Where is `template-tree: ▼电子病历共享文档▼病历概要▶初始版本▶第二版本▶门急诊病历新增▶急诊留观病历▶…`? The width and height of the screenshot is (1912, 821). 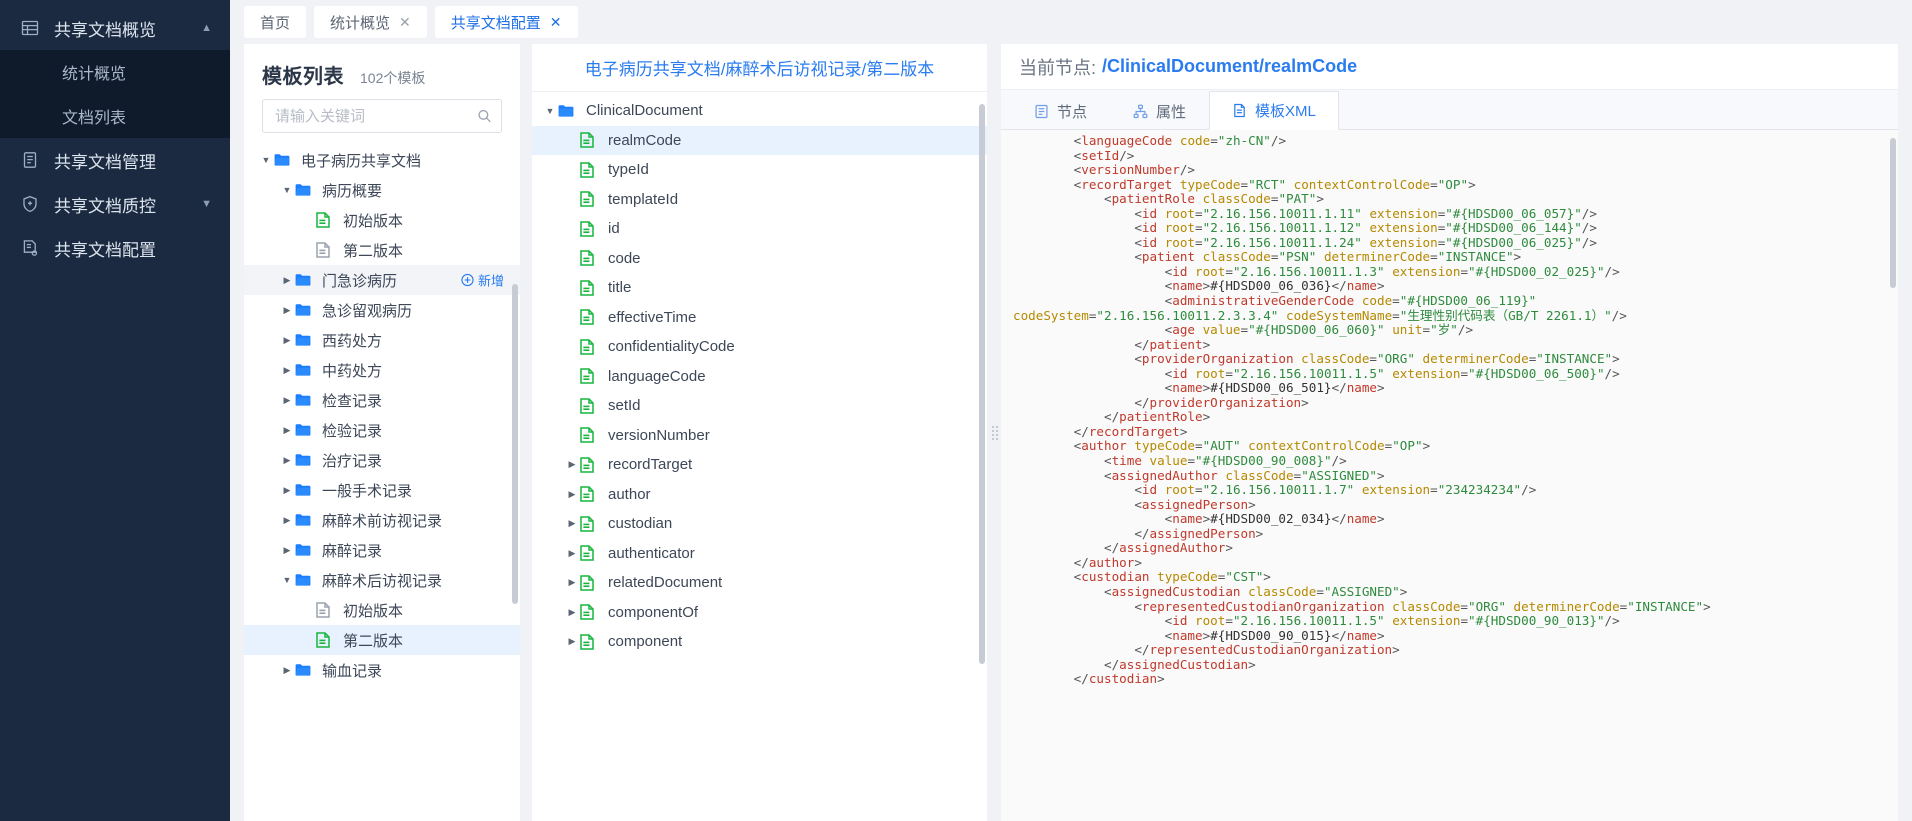
template-tree: ▼电子病历共享文档▼病历概要▶初始版本▶第二版本▶门急诊病历新增▶急诊留观病历▶… is located at coordinates (382, 483).